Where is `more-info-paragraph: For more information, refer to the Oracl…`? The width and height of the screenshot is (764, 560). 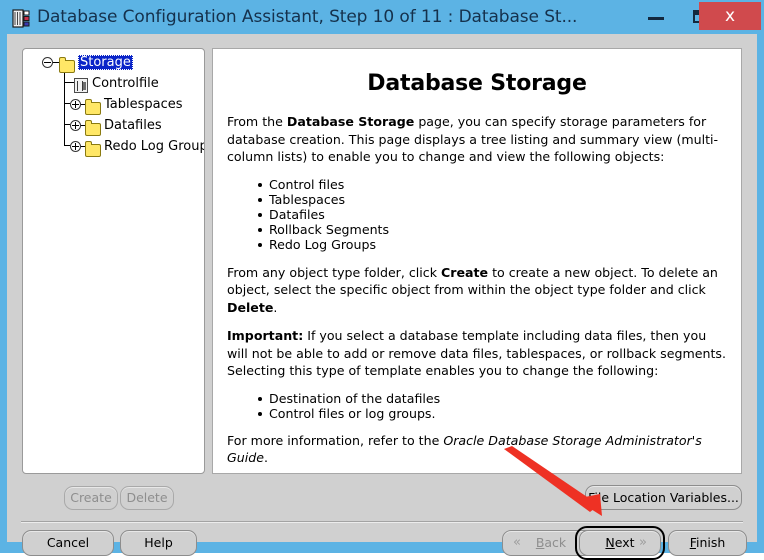 more-info-paragraph: For more information, refer to the Oracl… is located at coordinates (477, 449).